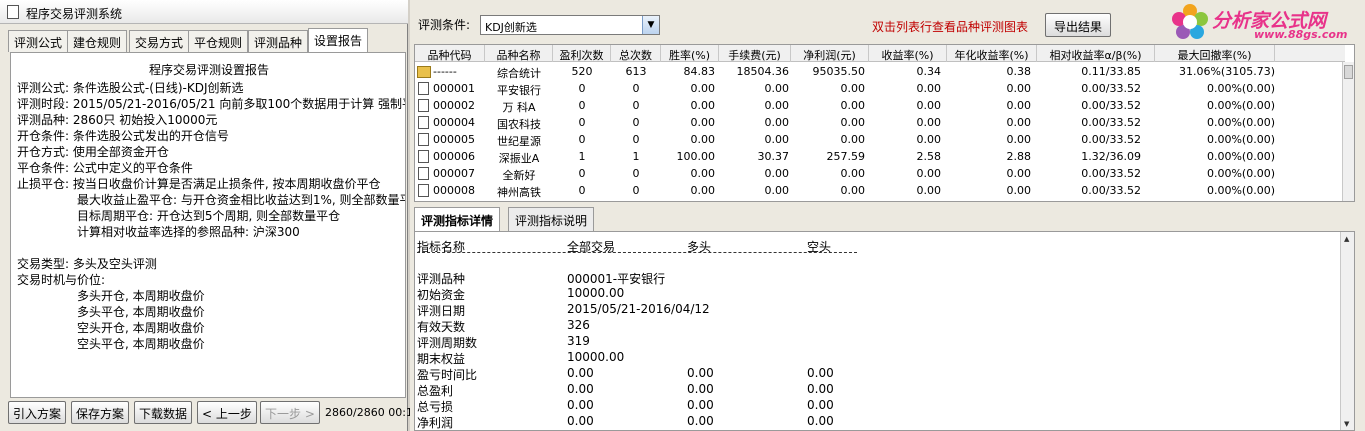 This screenshot has width=1365, height=431. Describe the element at coordinates (1190, 22) in the screenshot. I see `flower-logo-icon` at that location.